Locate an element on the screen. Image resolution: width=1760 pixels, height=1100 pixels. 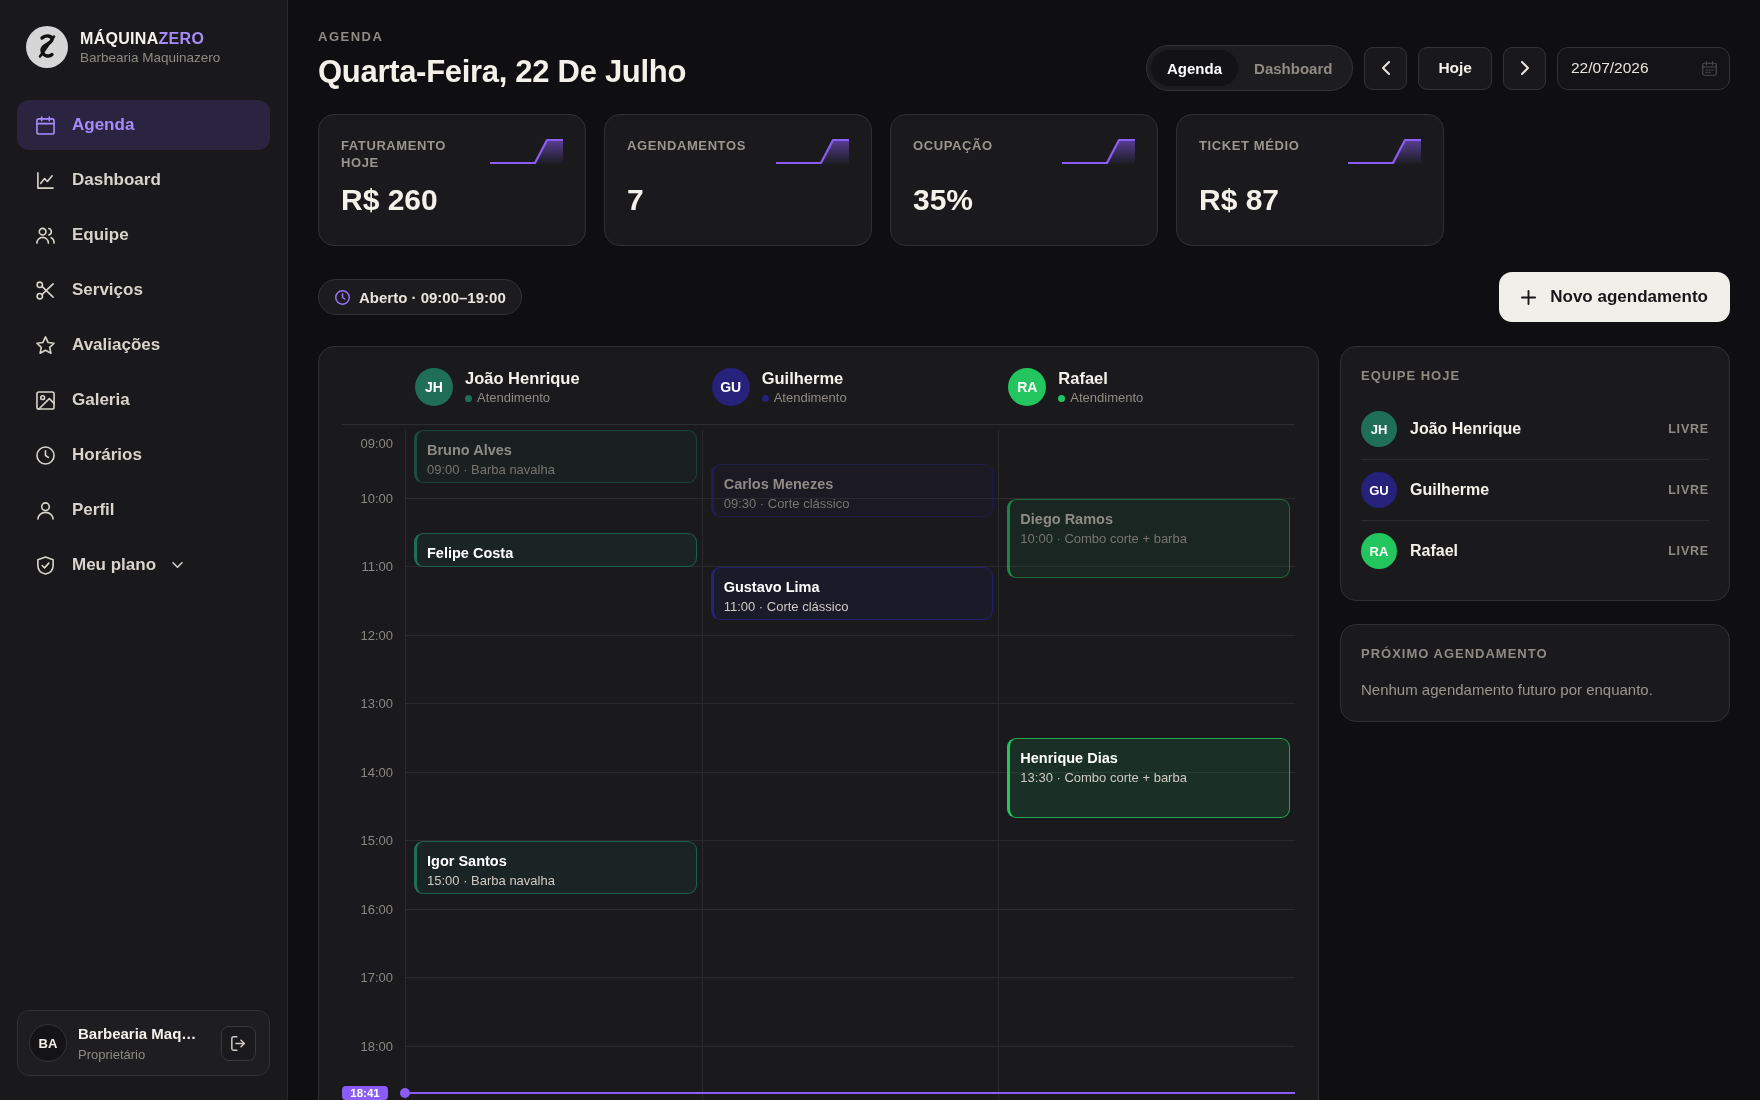
staff-name: João Henrique is located at coordinates (522, 378).